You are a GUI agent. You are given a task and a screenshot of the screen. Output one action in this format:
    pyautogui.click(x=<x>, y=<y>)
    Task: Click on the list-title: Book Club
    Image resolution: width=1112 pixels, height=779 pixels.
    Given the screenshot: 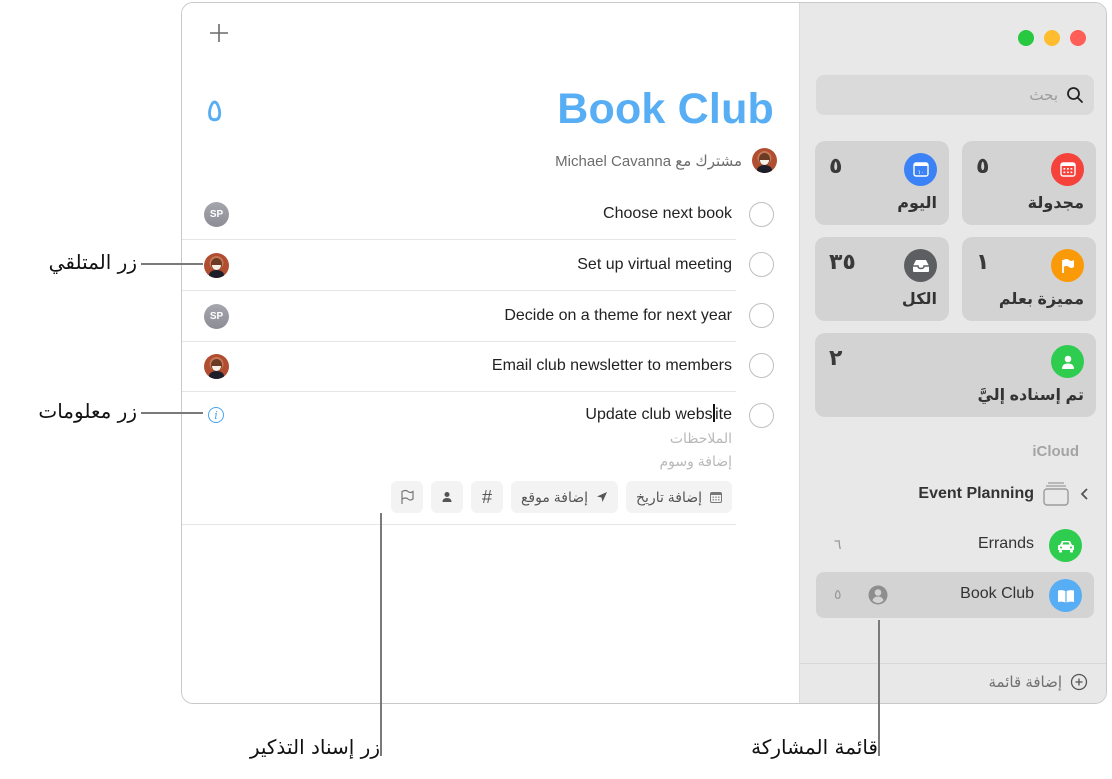 What is the action you would take?
    pyautogui.click(x=665, y=109)
    